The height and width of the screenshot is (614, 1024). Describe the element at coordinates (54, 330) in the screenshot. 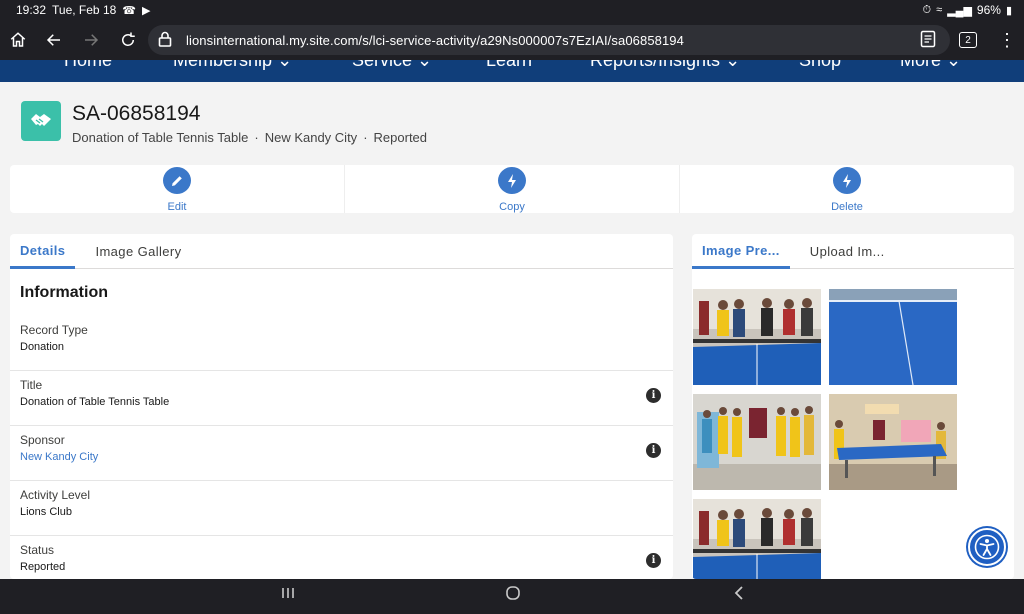

I see `field-label: Record Type` at that location.